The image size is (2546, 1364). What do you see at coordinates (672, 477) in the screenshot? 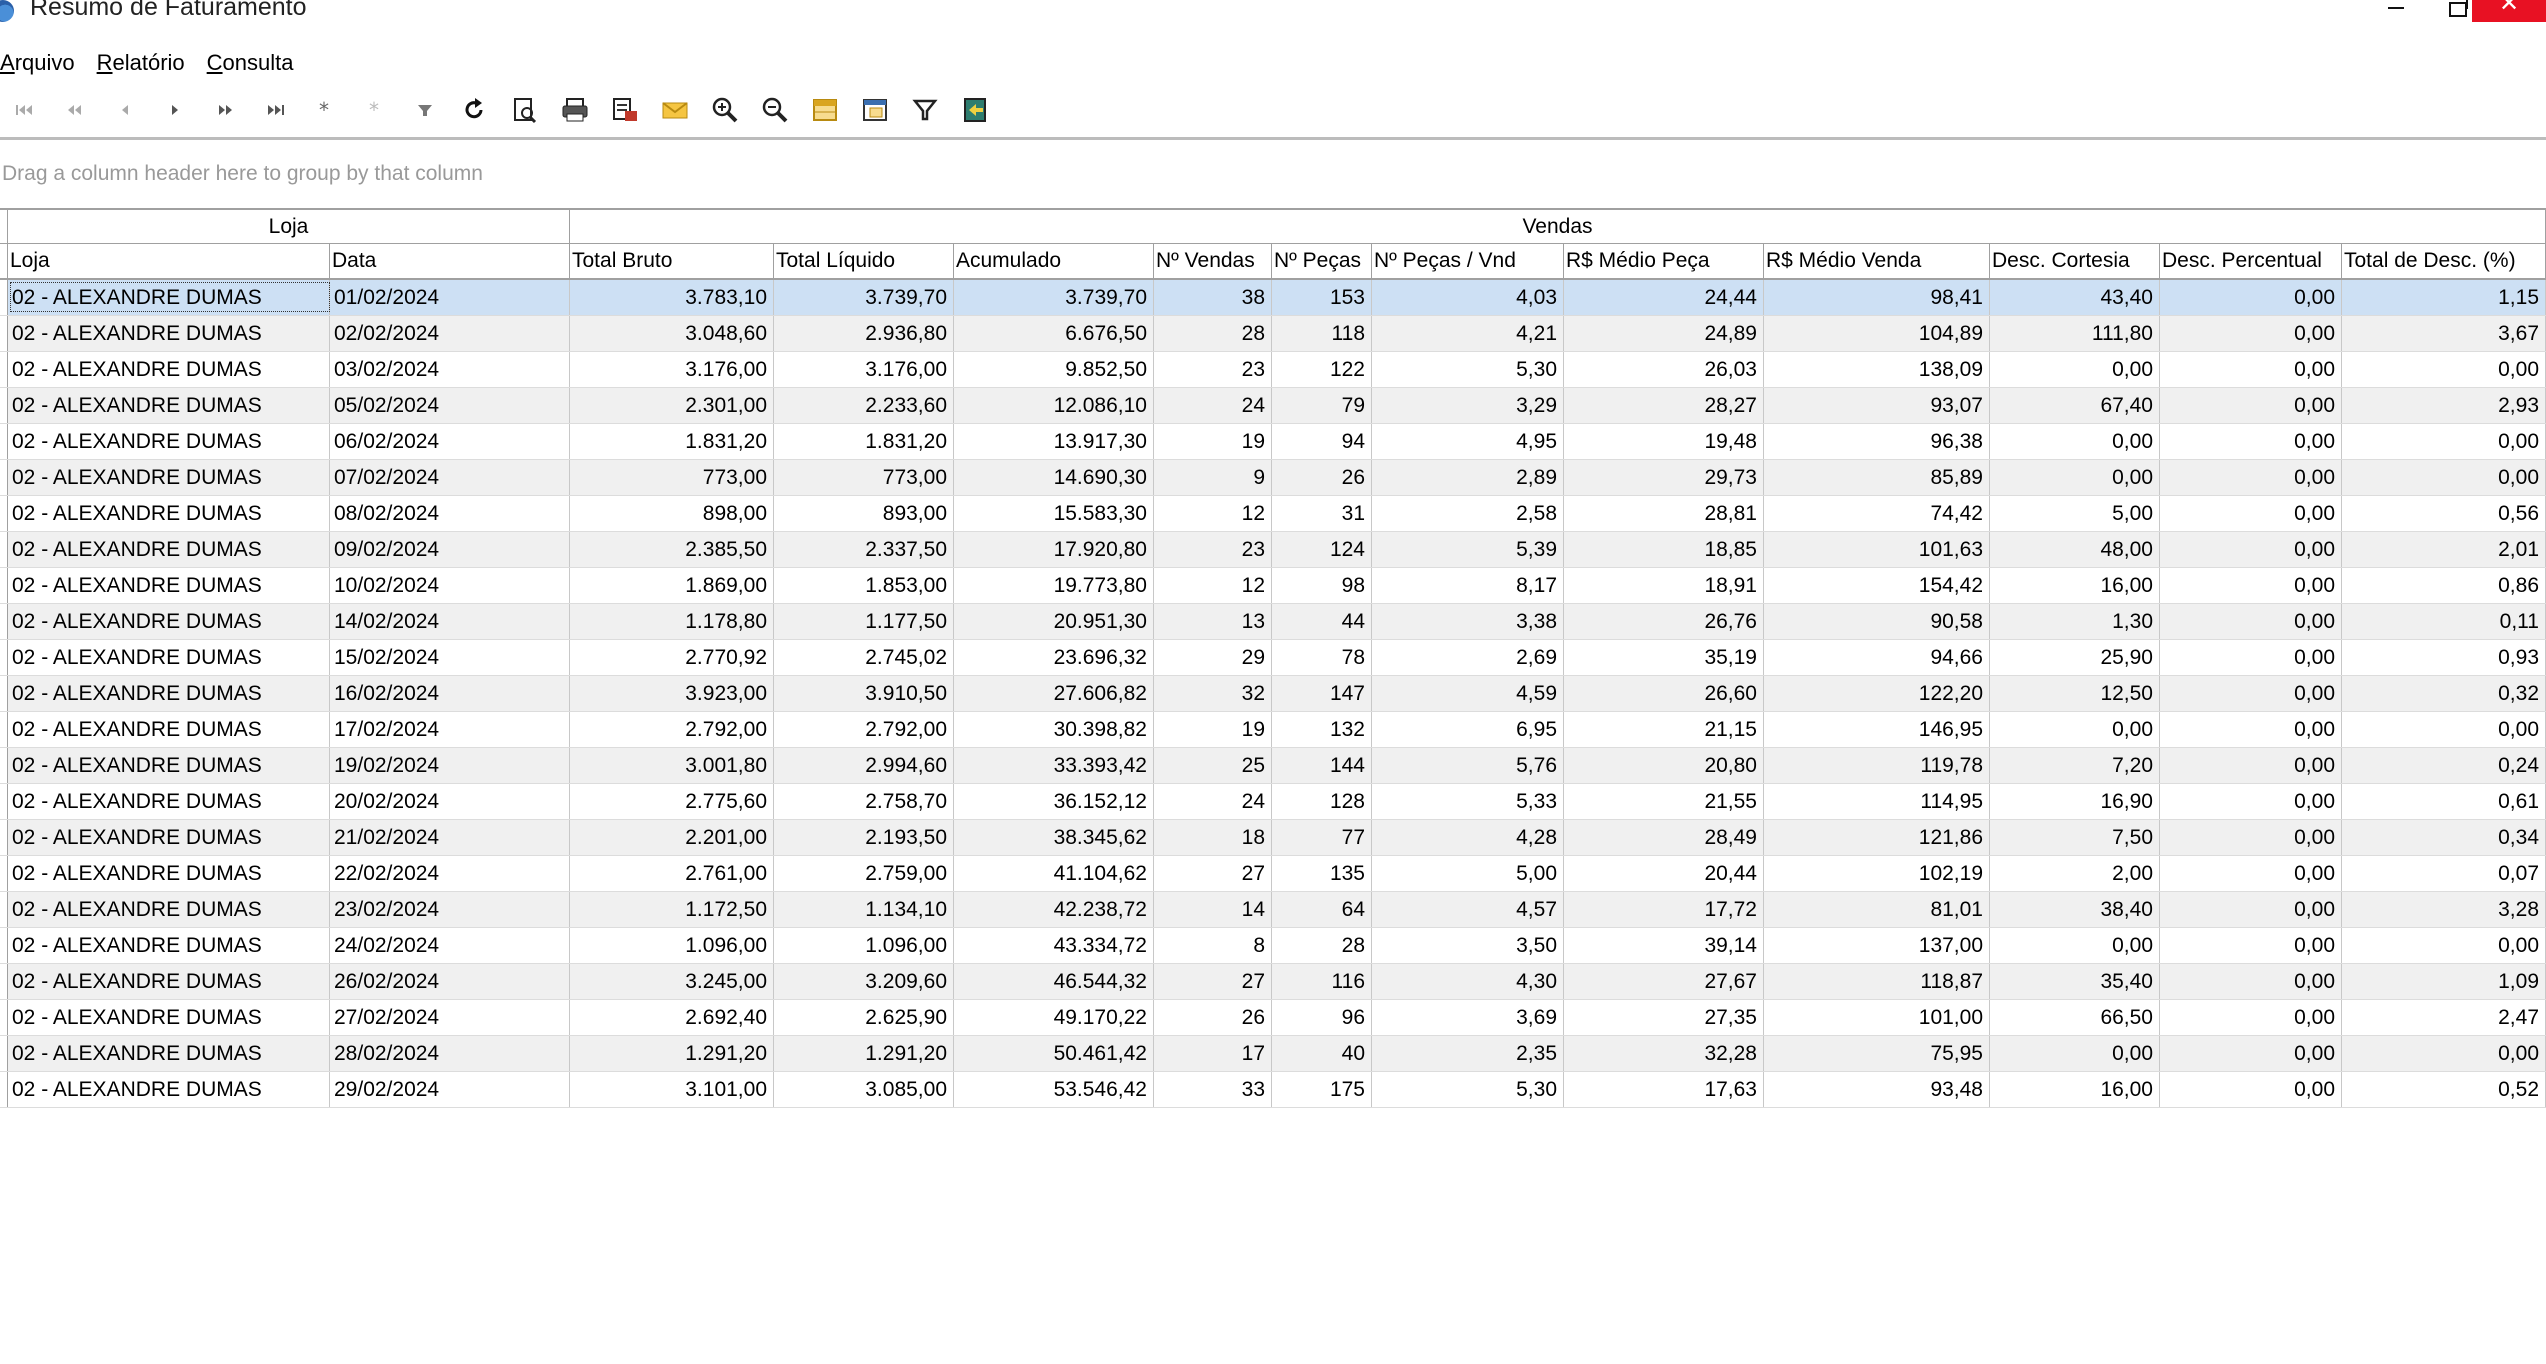
I see `cell-total-bruto: 773,00` at bounding box center [672, 477].